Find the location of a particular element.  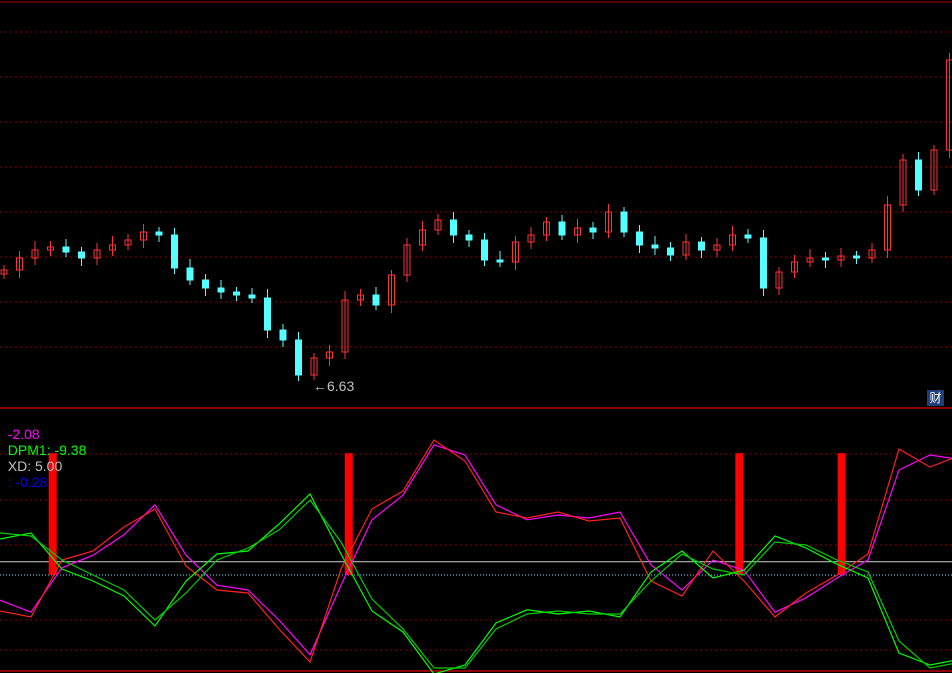

low-price-label: ←6.63 is located at coordinates (333, 386).